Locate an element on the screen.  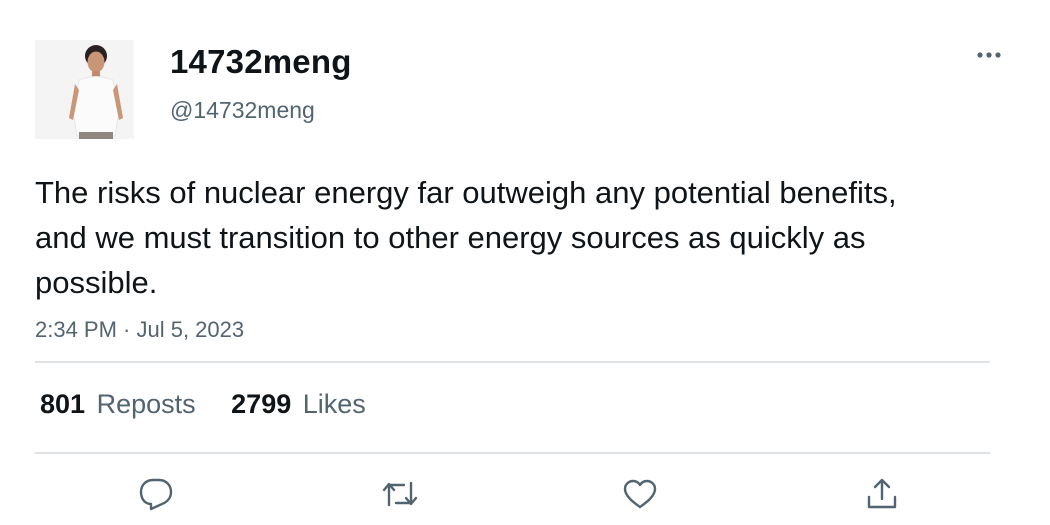
like-button is located at coordinates (640, 494).